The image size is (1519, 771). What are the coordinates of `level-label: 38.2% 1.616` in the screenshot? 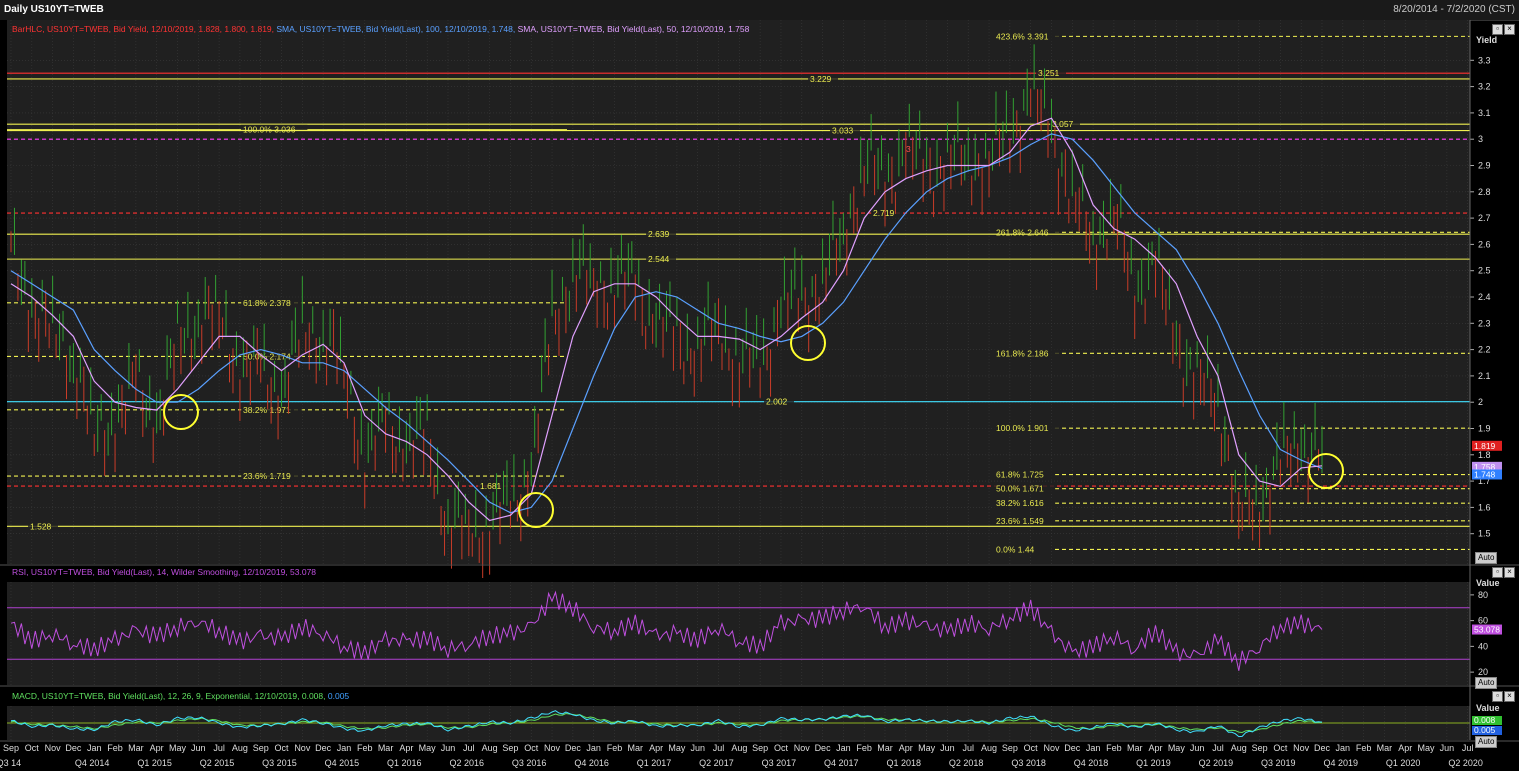 It's located at (1020, 503).